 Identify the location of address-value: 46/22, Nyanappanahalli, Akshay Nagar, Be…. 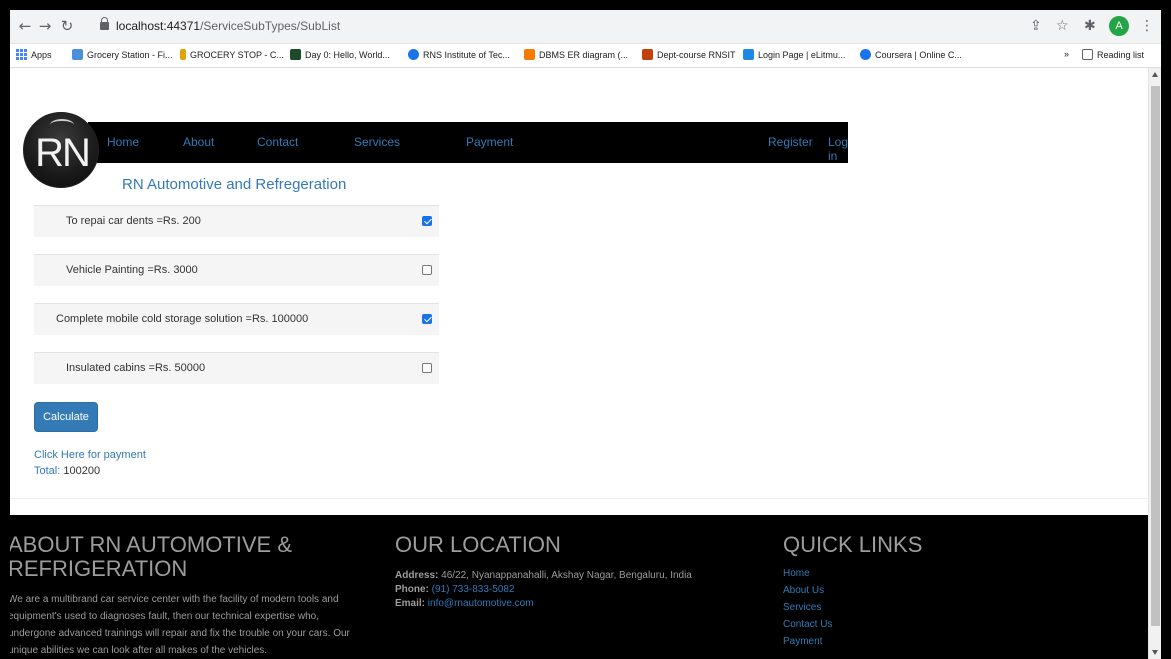
(566, 575).